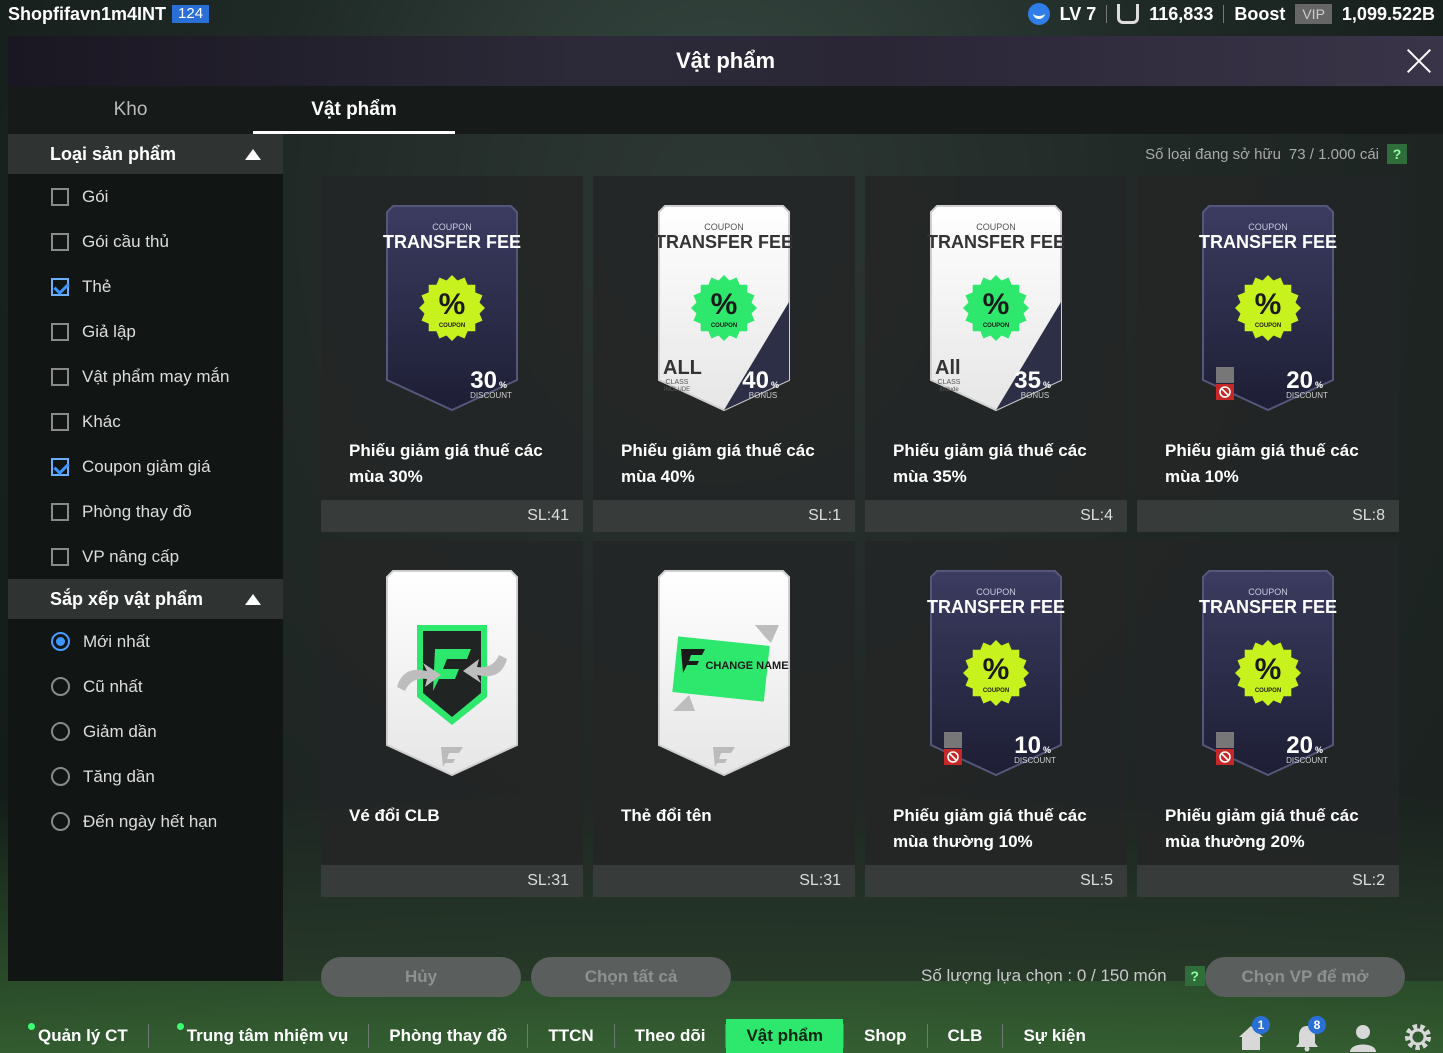 This screenshot has height=1053, width=1443. I want to click on filter-option: Khác, so click(145, 421).